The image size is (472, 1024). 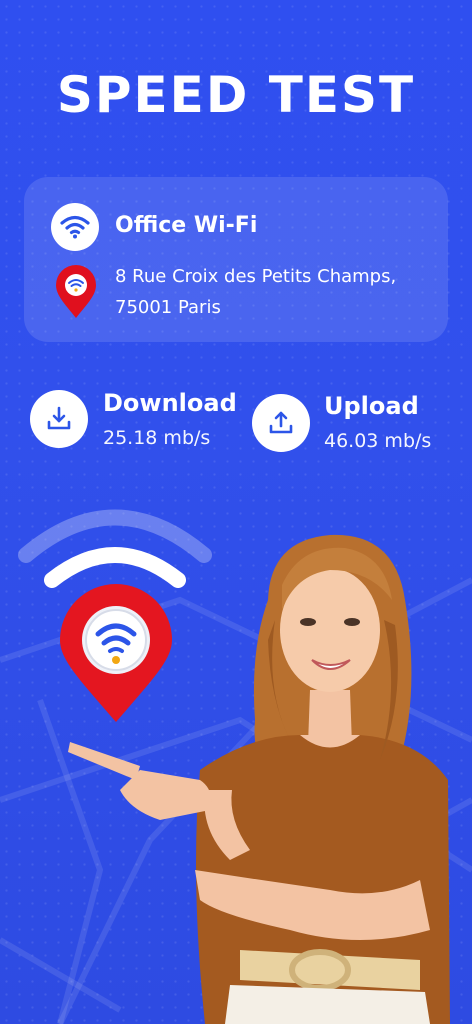 I want to click on upload-icon, so click(x=281, y=423).